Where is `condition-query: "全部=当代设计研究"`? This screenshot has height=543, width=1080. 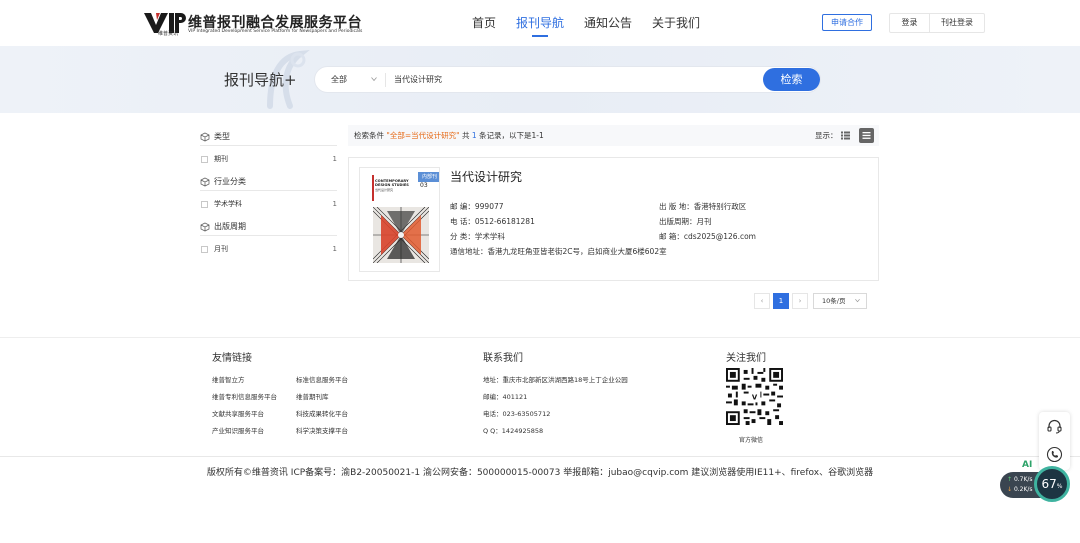
condition-query: "全部=当代设计研究" is located at coordinates (423, 135).